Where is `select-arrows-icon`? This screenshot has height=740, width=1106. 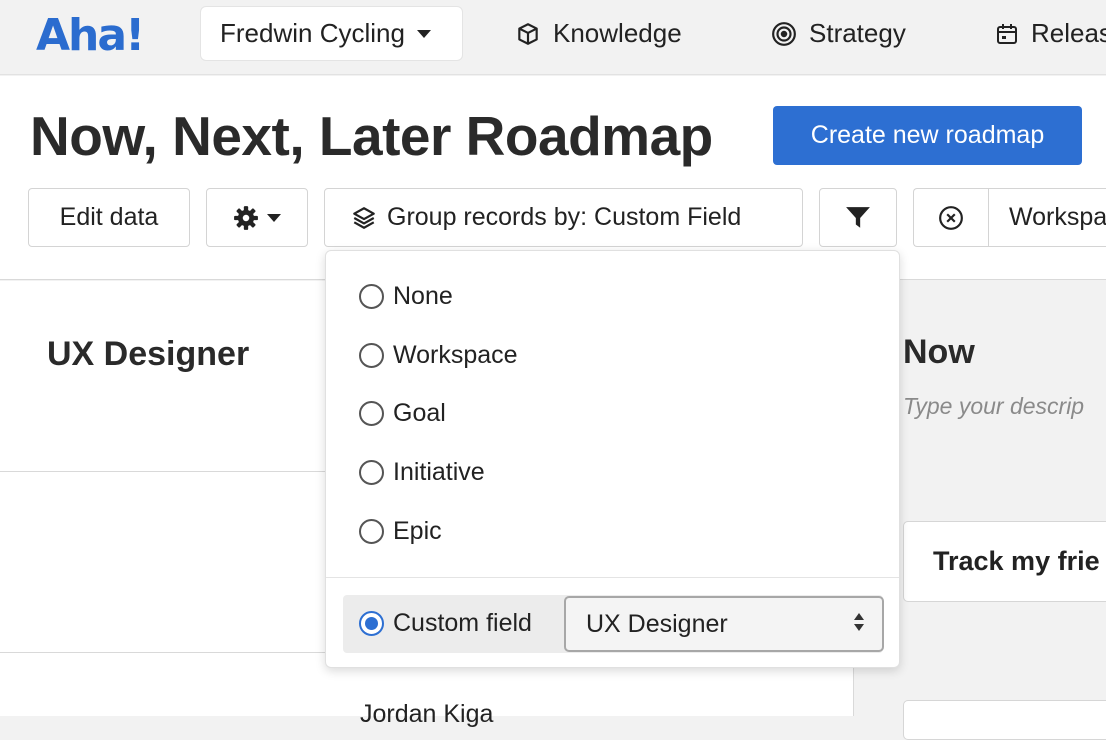
select-arrows-icon is located at coordinates (859, 622).